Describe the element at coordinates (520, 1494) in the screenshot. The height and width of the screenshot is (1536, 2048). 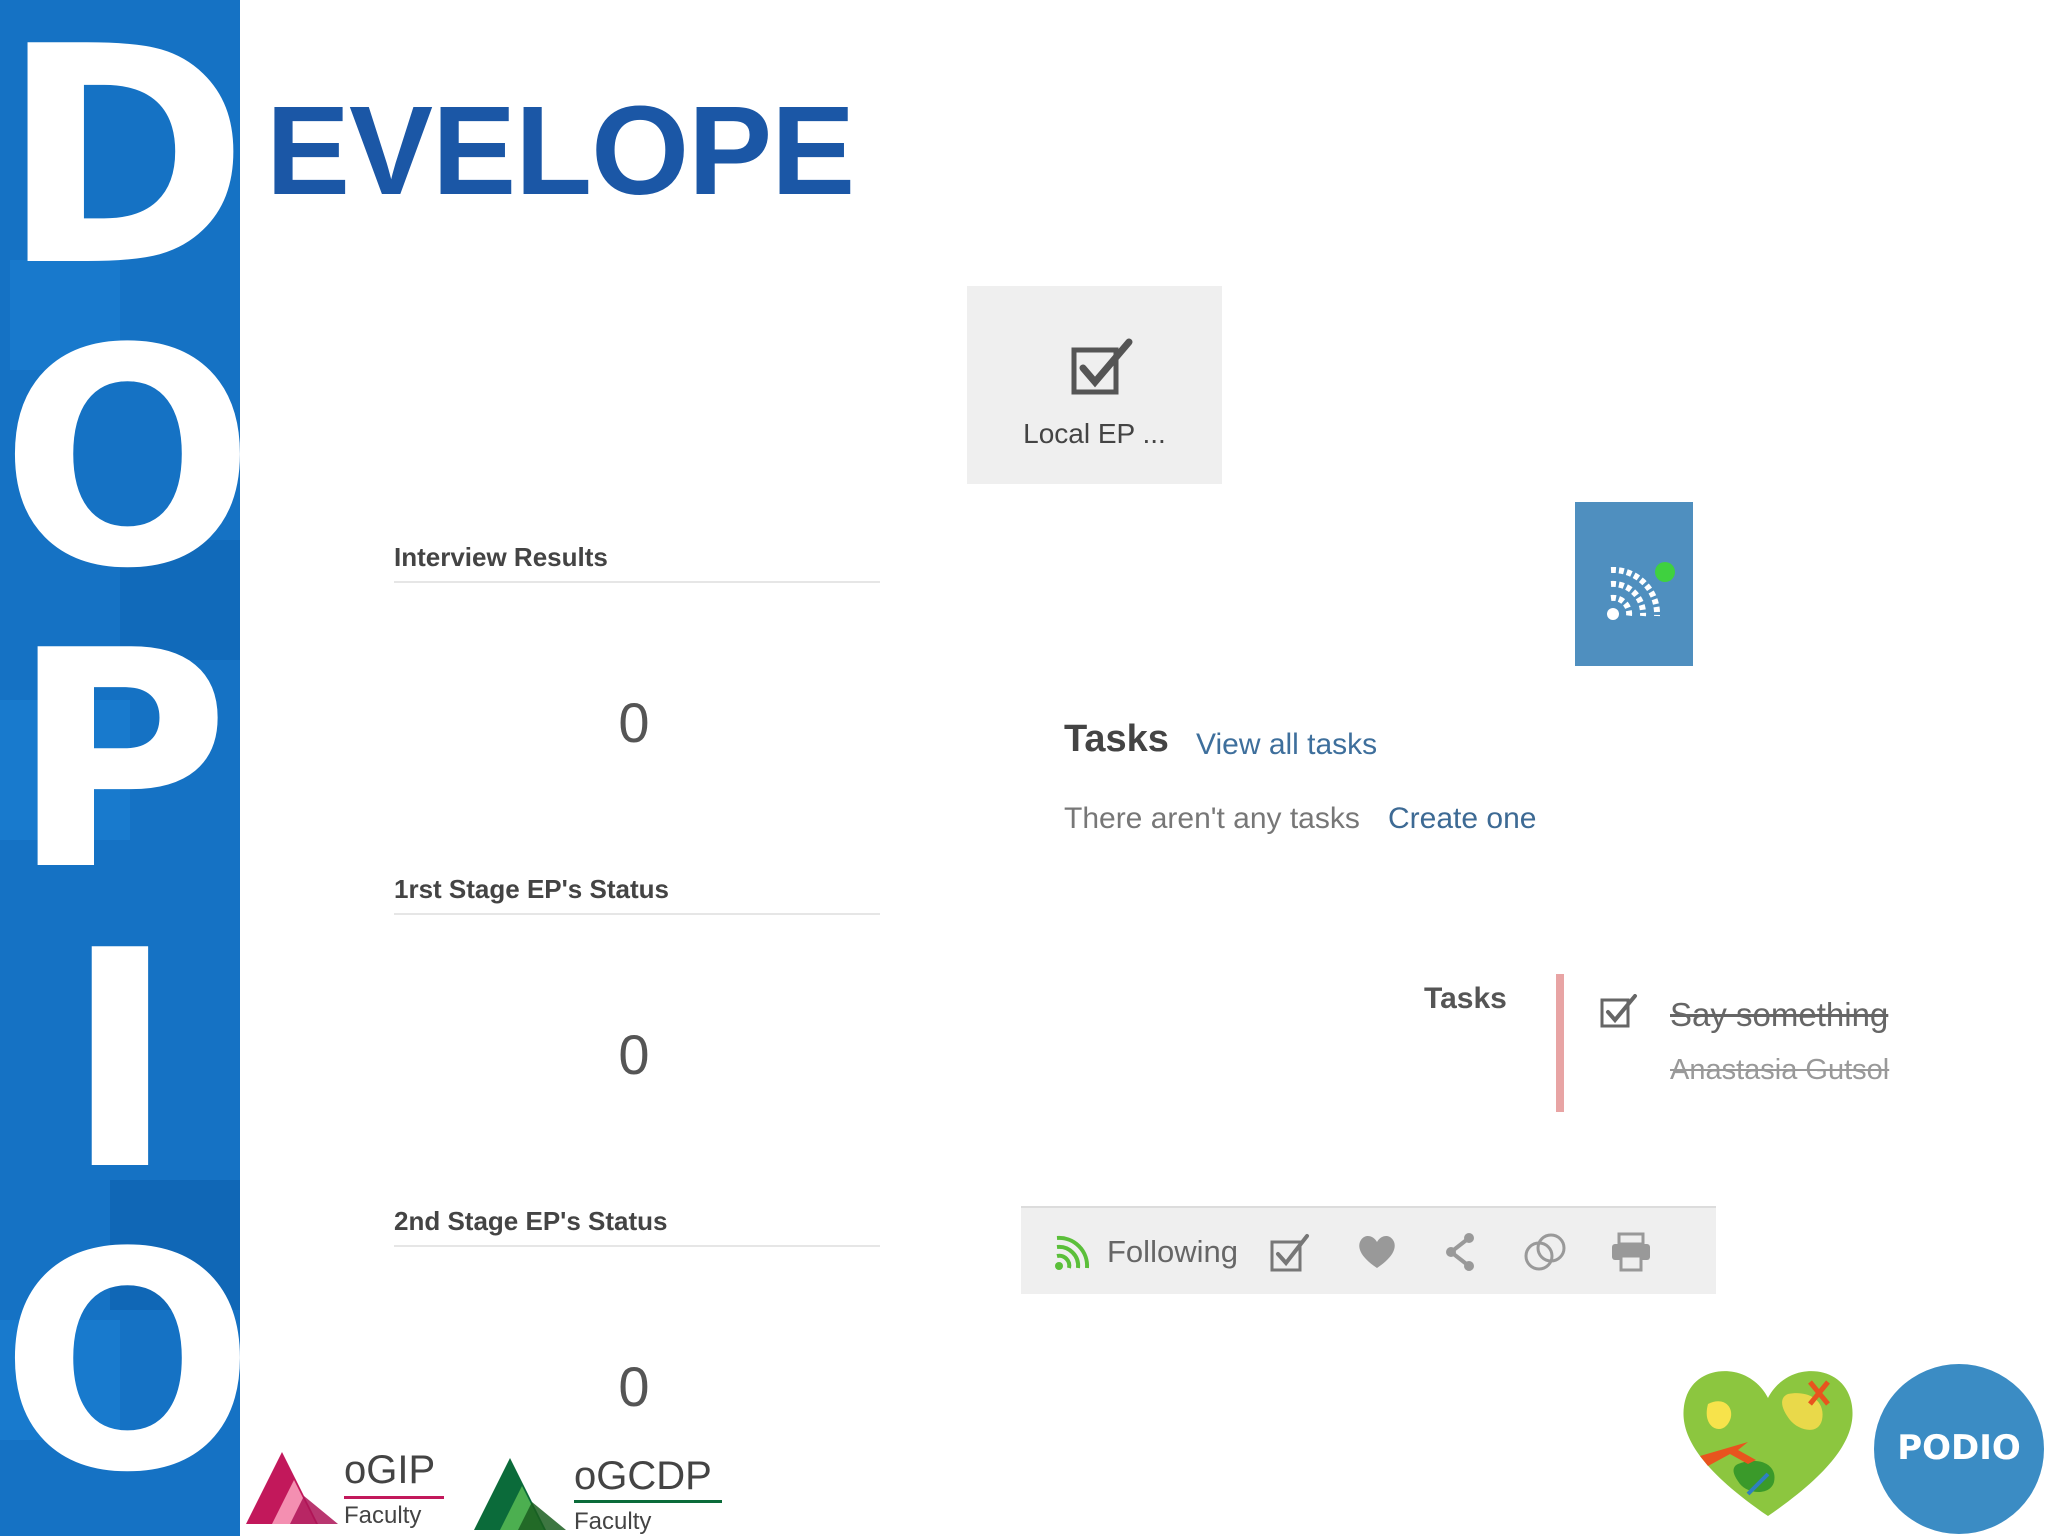
I see `ogcdp-logo-icon` at that location.